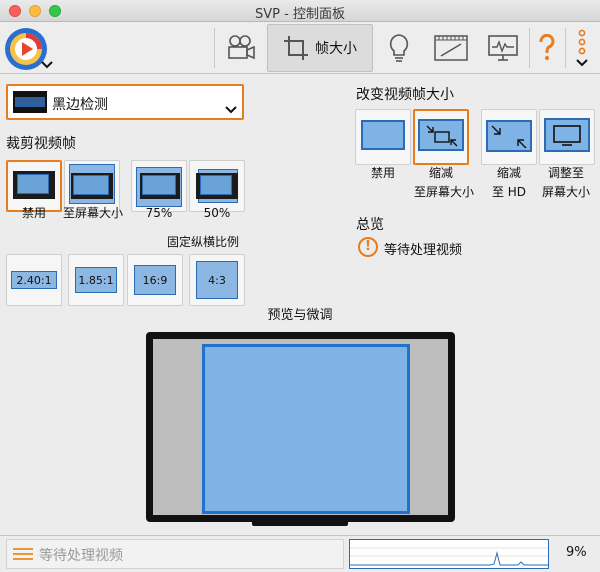  I want to click on aspect-option-1-85: 1.85:1, so click(96, 280).